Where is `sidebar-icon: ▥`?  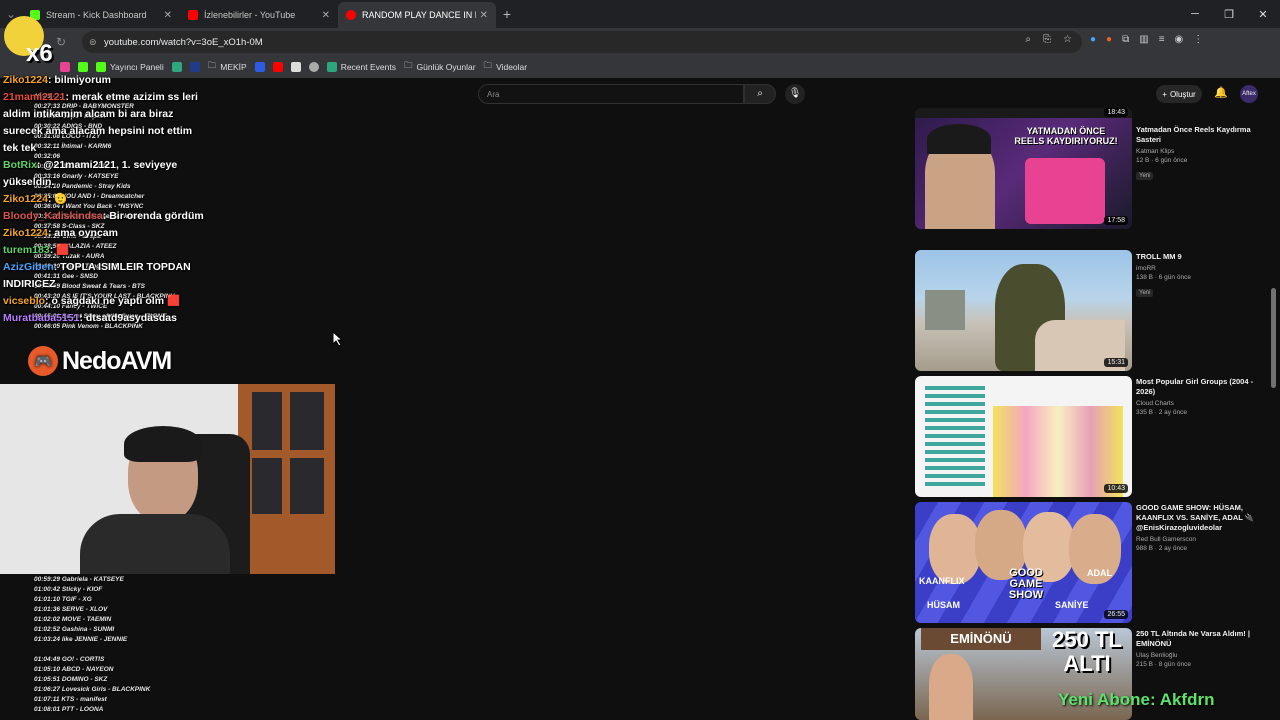 sidebar-icon: ▥ is located at coordinates (1143, 39).